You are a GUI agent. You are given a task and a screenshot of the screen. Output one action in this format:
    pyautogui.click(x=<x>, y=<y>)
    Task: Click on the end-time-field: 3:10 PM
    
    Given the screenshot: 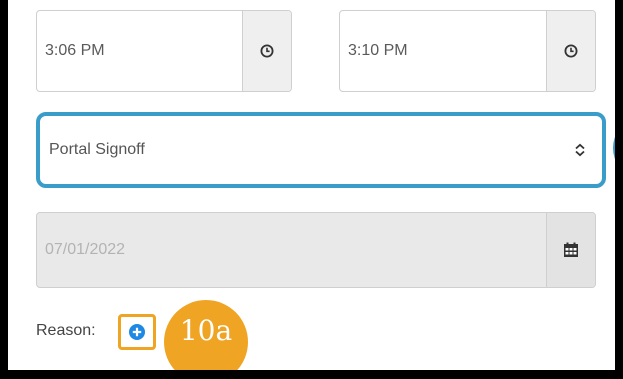 What is the action you would take?
    pyautogui.click(x=467, y=51)
    